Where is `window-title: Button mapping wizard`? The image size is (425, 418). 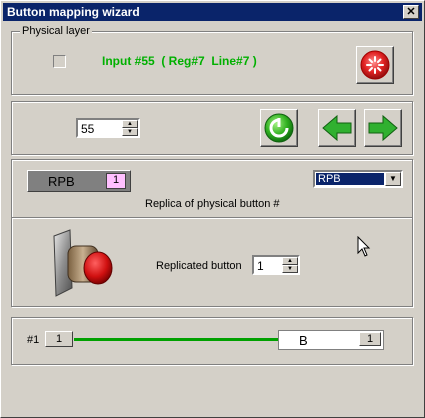 window-title: Button mapping wizard is located at coordinates (73, 12).